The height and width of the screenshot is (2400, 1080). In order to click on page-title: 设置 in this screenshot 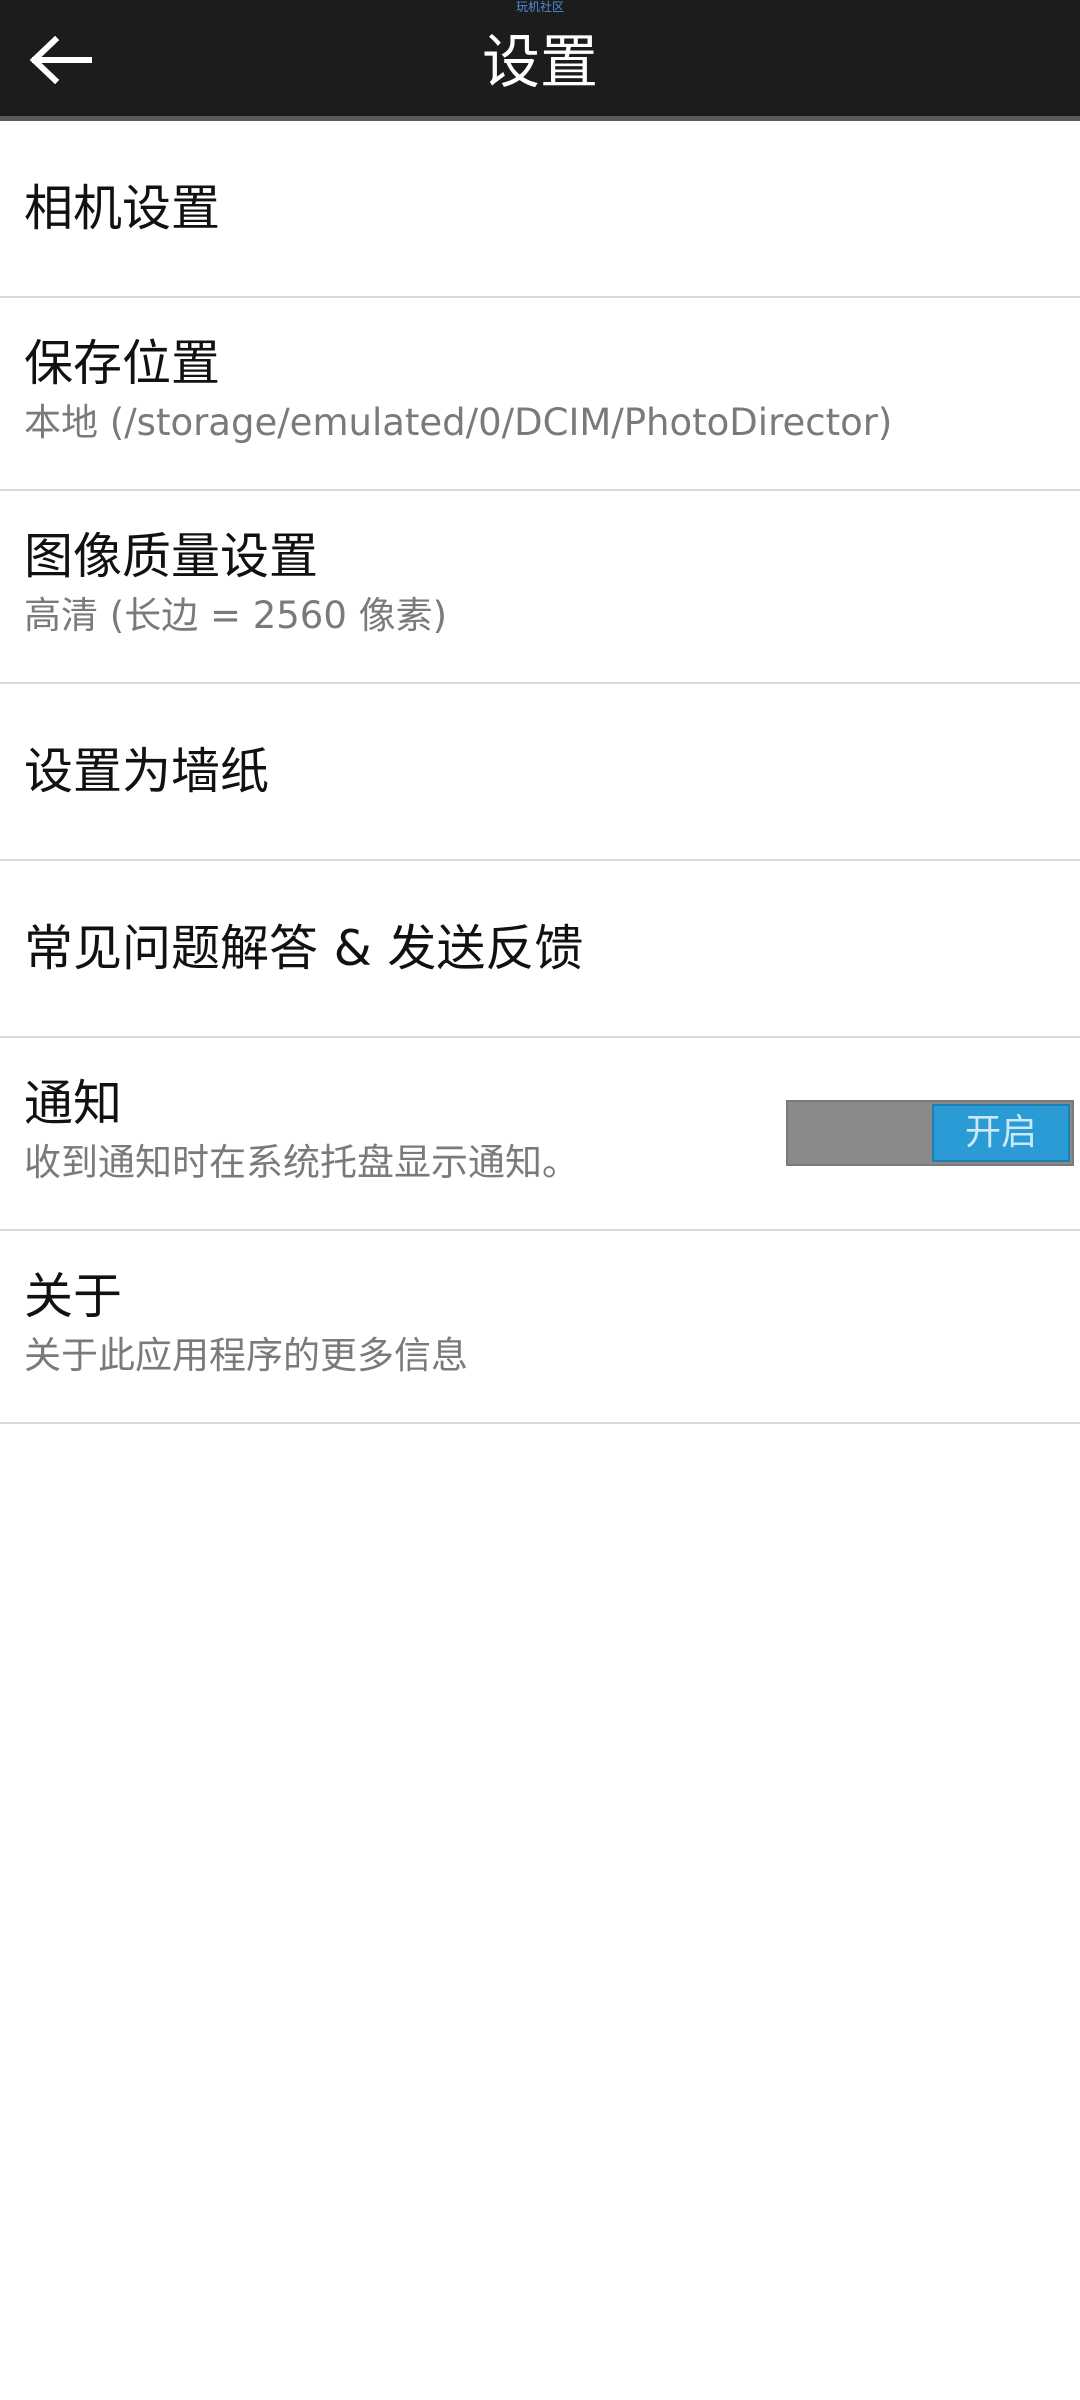, I will do `click(539, 62)`.